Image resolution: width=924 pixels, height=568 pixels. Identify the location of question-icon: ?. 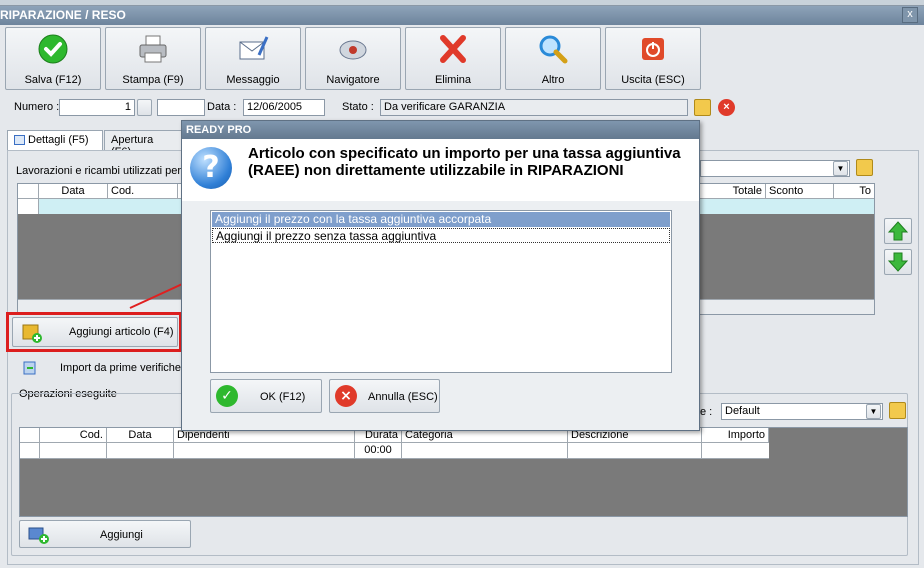
(211, 168).